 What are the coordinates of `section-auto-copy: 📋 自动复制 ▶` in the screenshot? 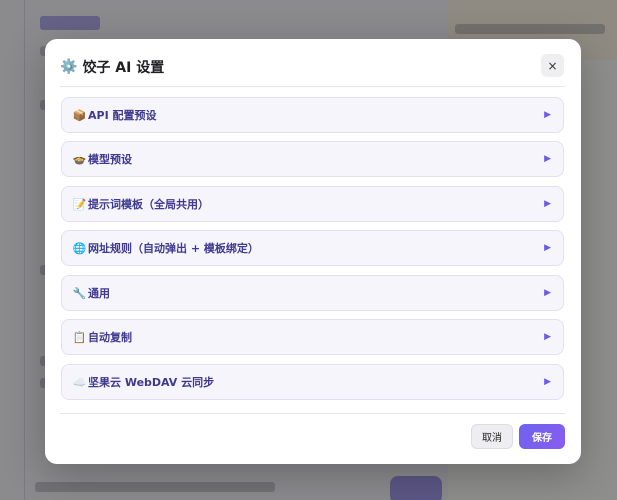 It's located at (312, 337).